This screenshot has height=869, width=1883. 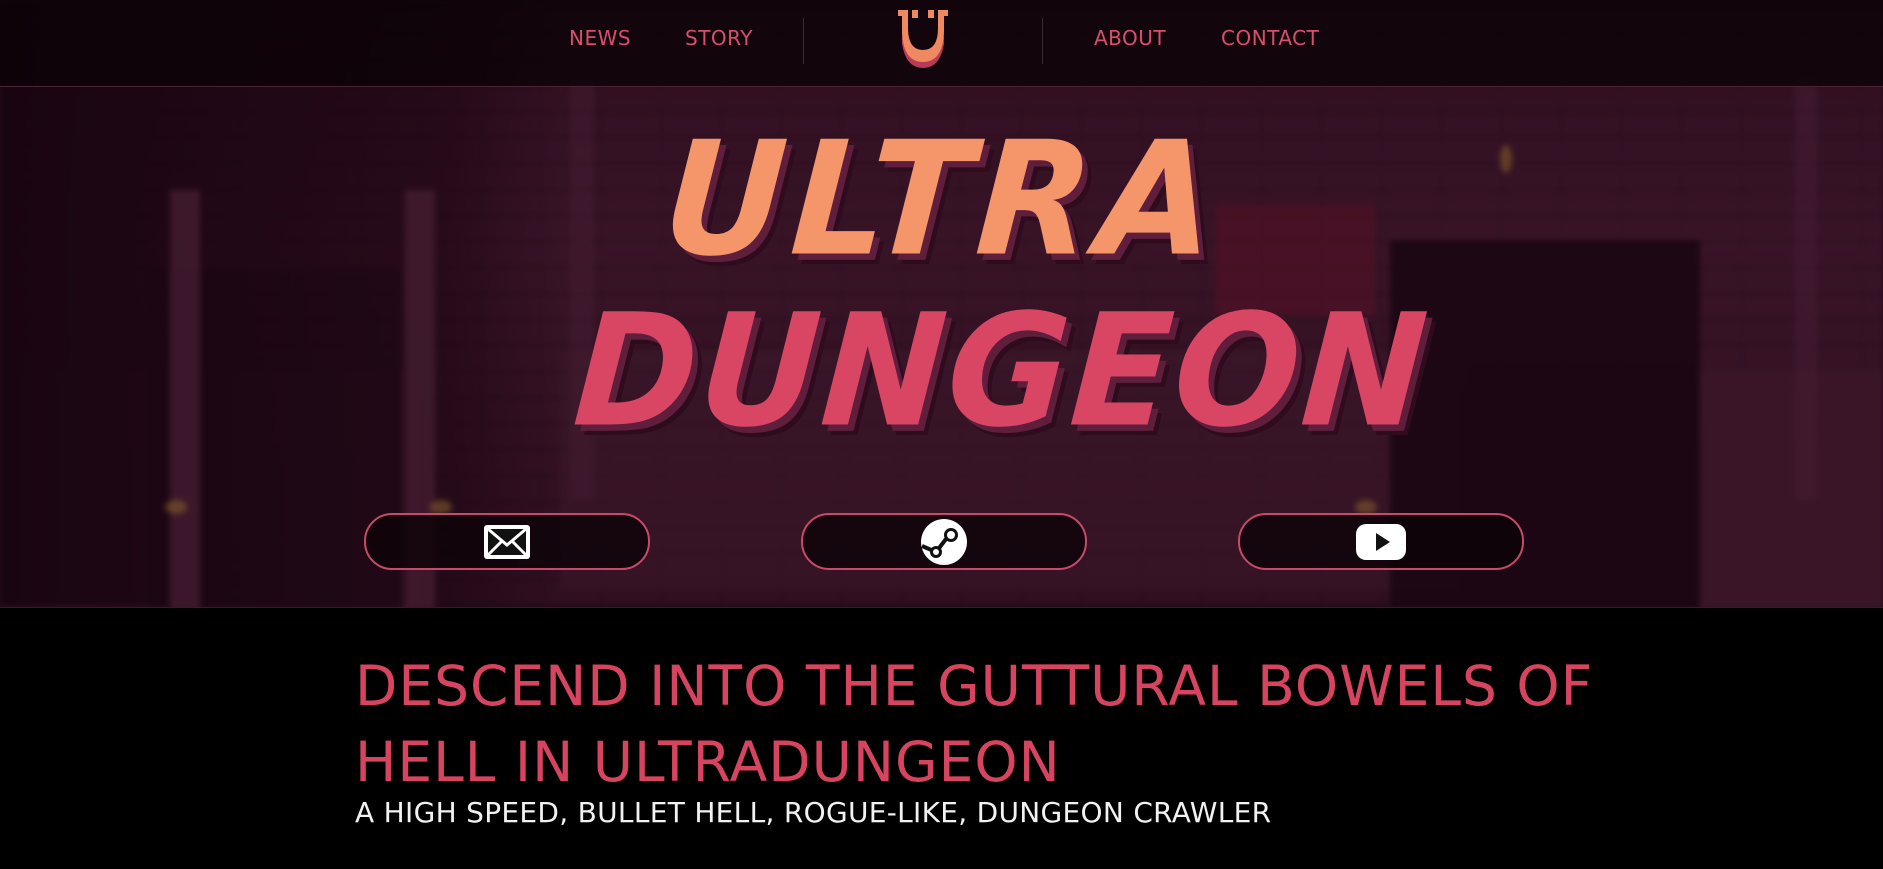 What do you see at coordinates (923, 38) in the screenshot?
I see `horseshoe-logo-icon` at bounding box center [923, 38].